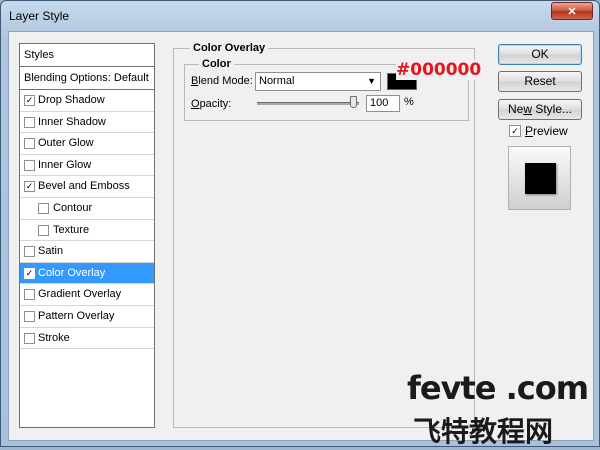 Image resolution: width=600 pixels, height=450 pixels. I want to click on opacity-slider-track, so click(308, 103).